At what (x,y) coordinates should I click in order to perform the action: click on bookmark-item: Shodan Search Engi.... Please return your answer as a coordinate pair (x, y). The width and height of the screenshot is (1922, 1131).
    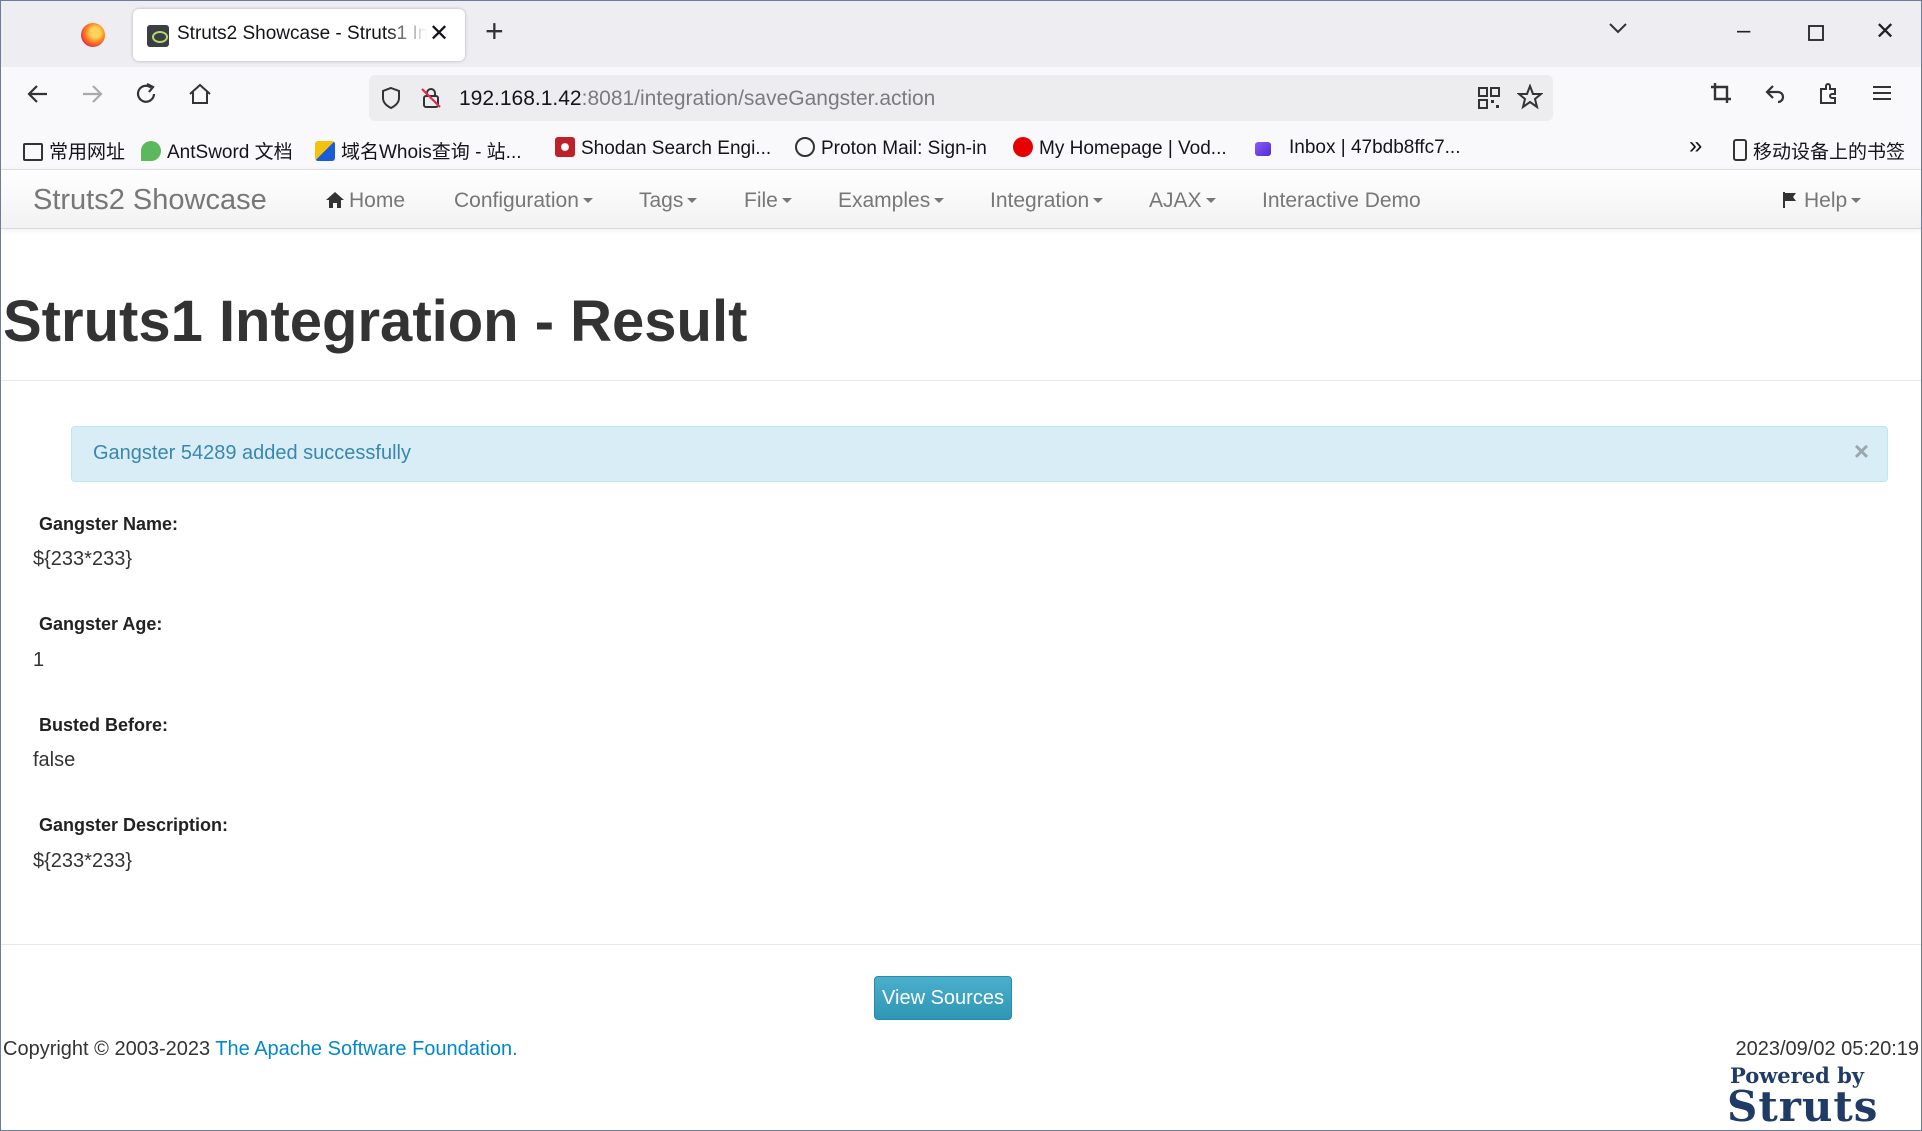
    Looking at the image, I should click on (663, 148).